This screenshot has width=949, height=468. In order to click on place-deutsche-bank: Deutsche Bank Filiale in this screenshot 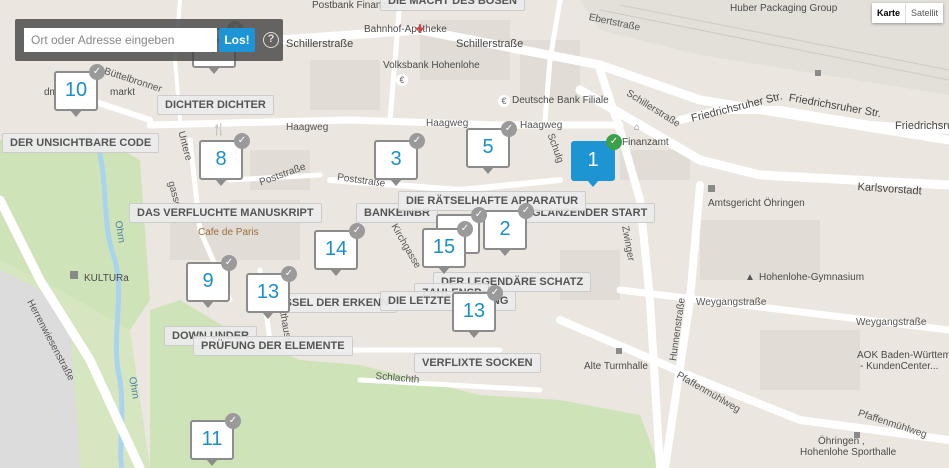, I will do `click(560, 100)`.